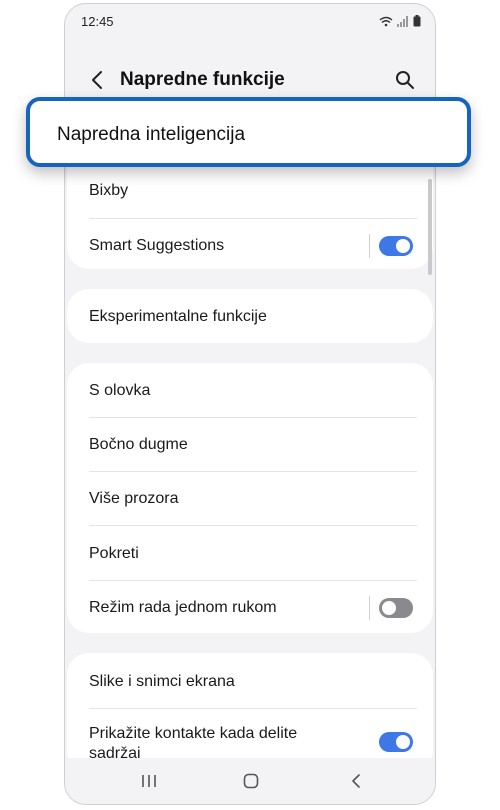 This screenshot has width=500, height=810. Describe the element at coordinates (97, 80) in the screenshot. I see `back-arrow-icon` at that location.